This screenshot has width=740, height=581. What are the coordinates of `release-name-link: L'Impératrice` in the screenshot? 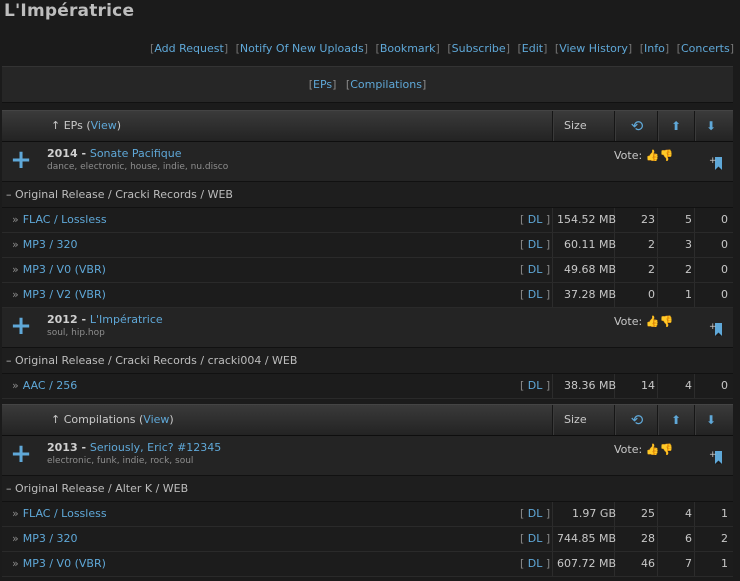 It's located at (126, 319).